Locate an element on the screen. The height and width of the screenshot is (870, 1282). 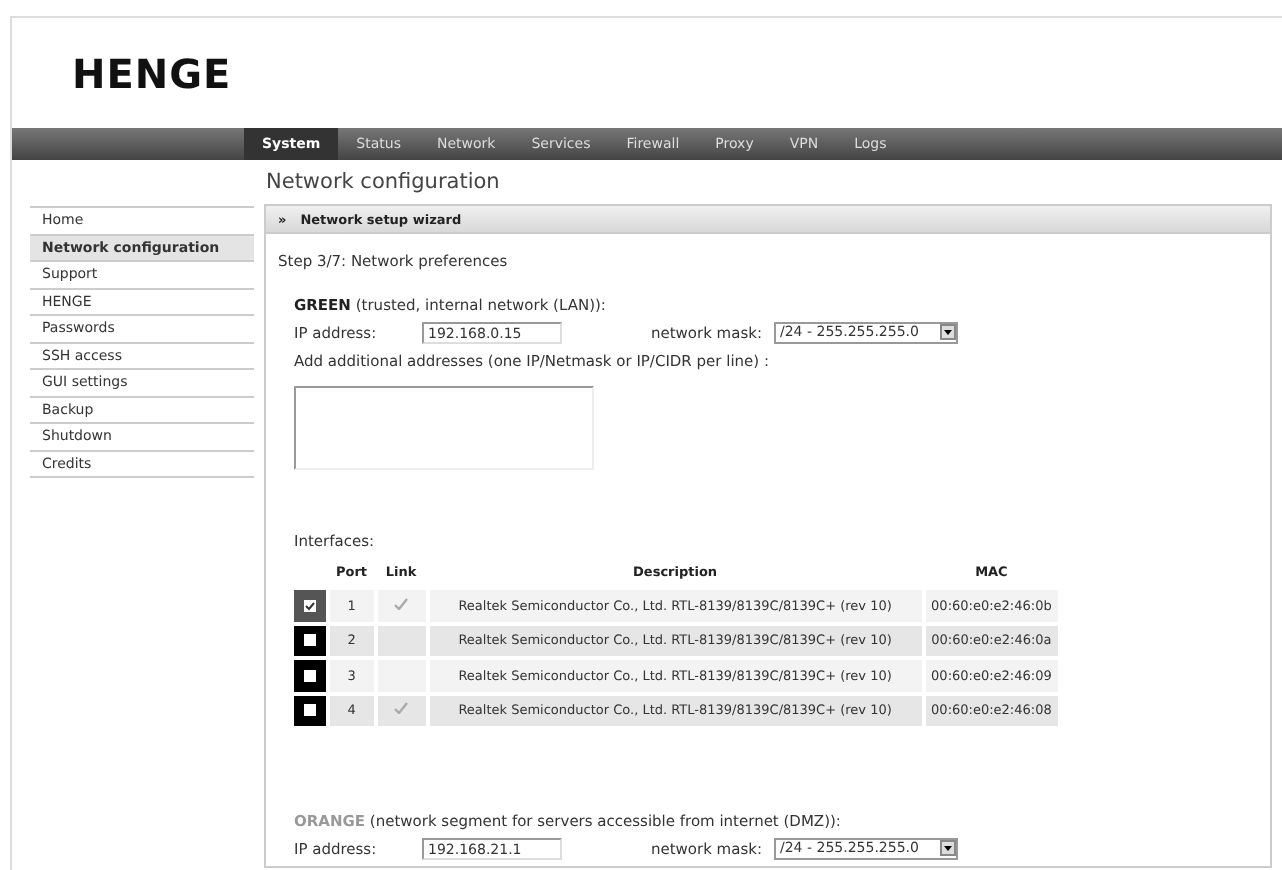
henge-logo: HENGE is located at coordinates (151, 72).